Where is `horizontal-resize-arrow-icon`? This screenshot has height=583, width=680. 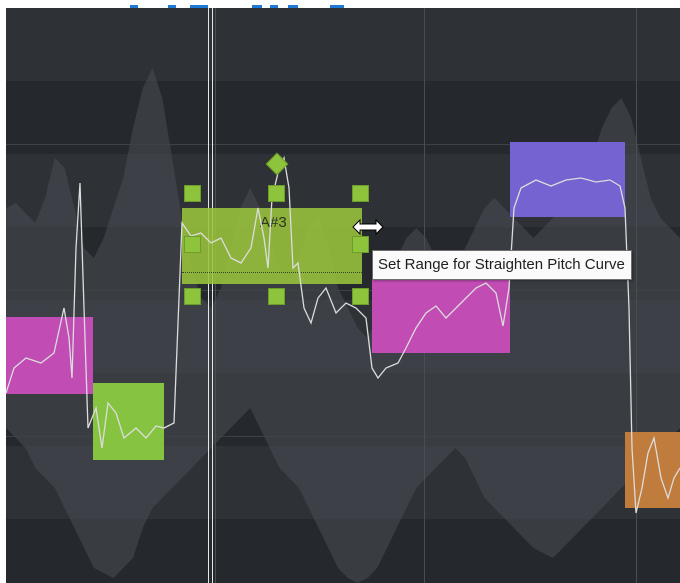
horizontal-resize-arrow-icon is located at coordinates (368, 227).